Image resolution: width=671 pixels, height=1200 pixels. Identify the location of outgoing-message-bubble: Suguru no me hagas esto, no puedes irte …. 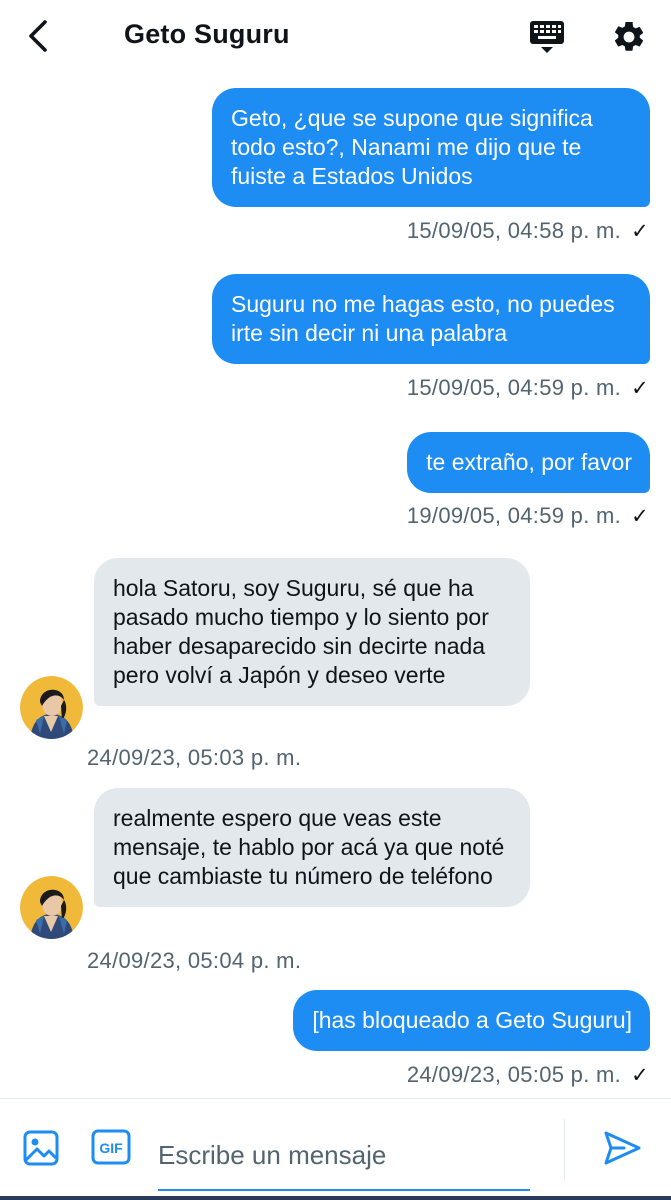
(431, 319).